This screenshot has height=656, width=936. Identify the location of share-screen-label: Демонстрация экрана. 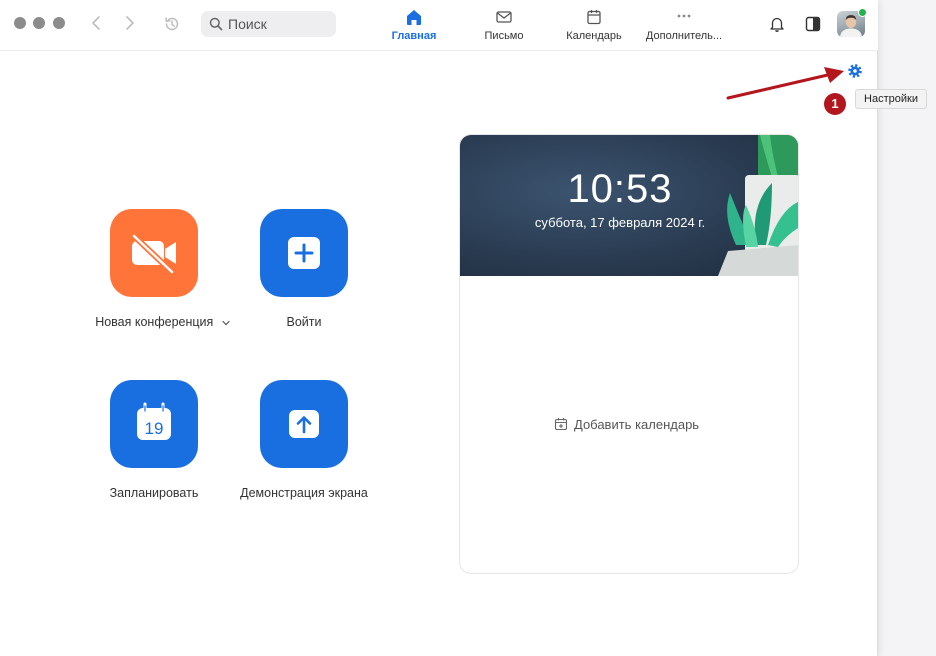
(304, 493).